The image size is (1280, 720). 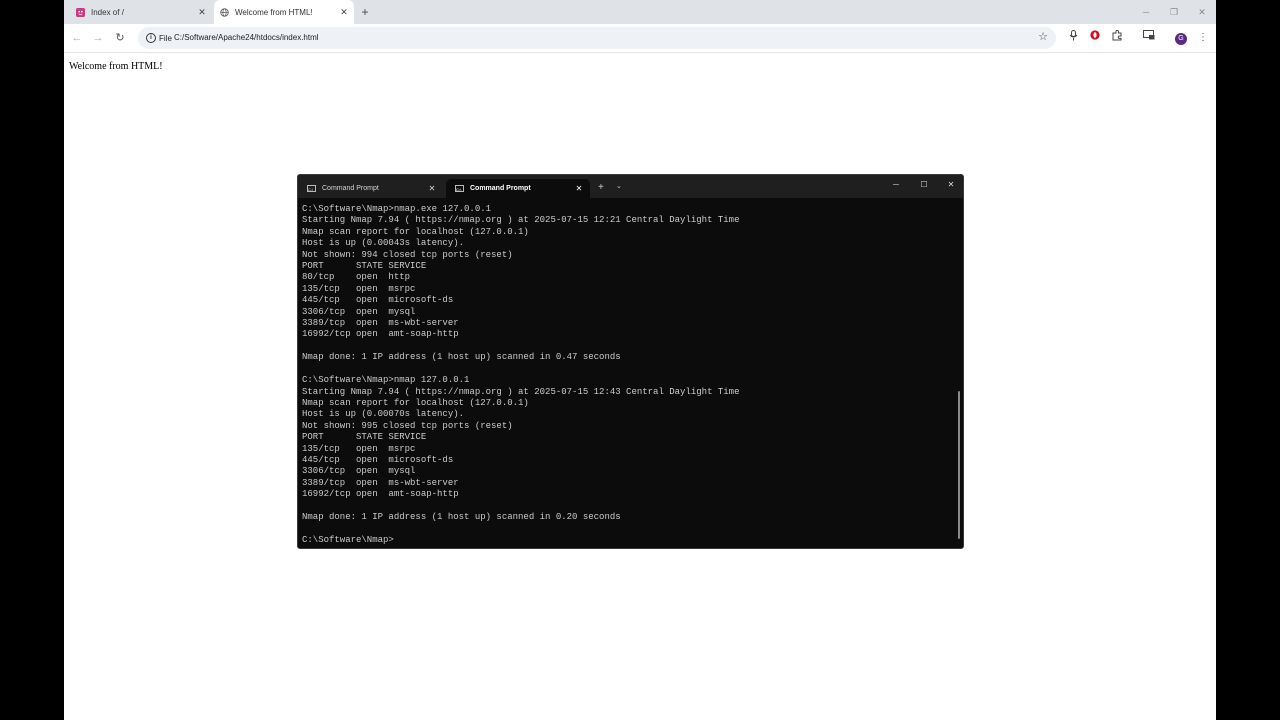 What do you see at coordinates (1095, 38) in the screenshot?
I see `opera-extension-icon` at bounding box center [1095, 38].